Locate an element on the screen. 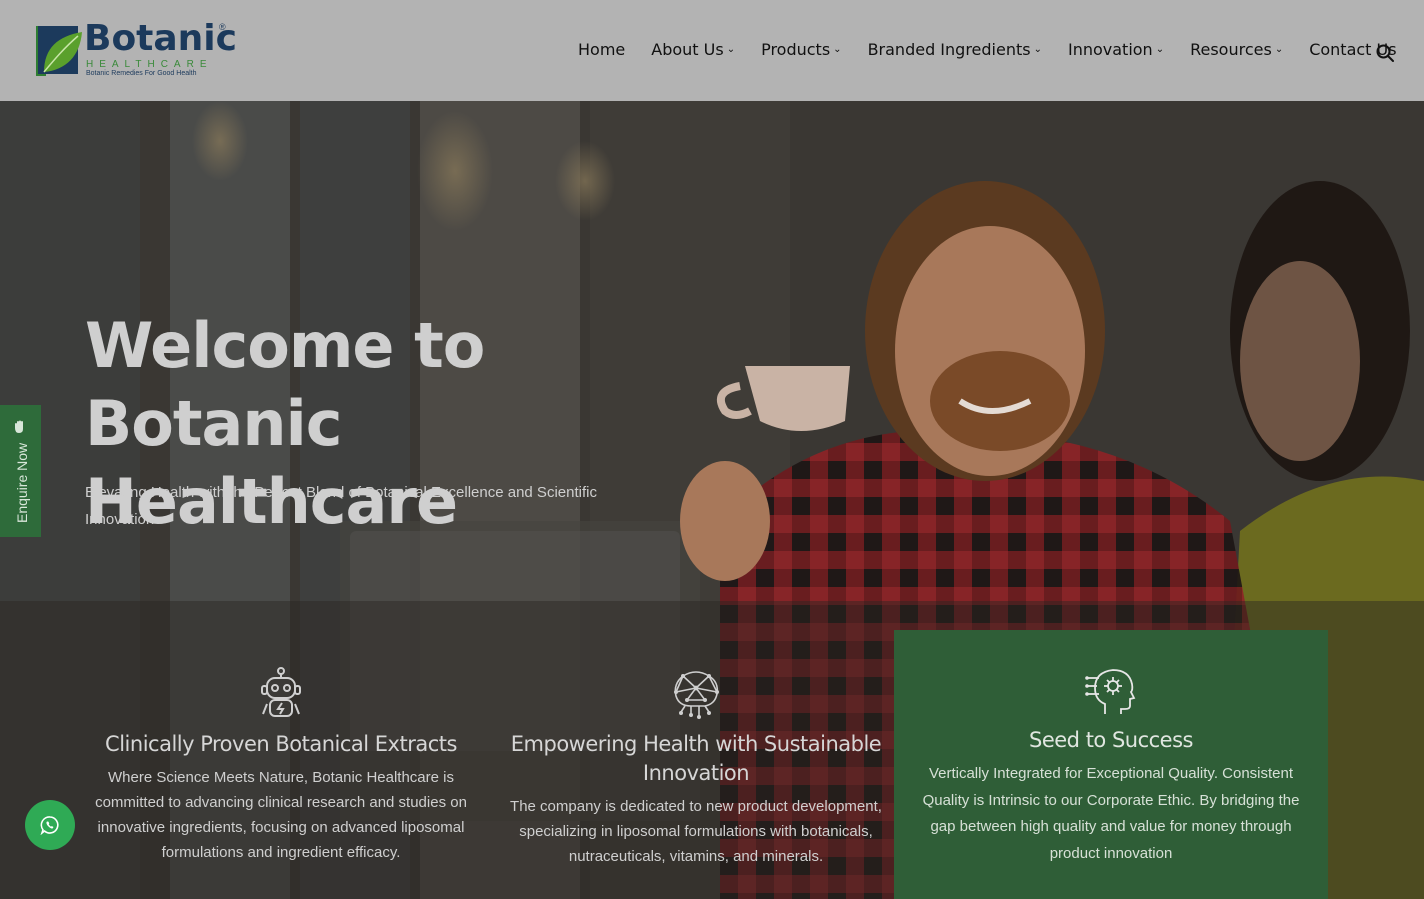 Image resolution: width=1424 pixels, height=899 pixels. head-circuit-icon is located at coordinates (1110, 691).